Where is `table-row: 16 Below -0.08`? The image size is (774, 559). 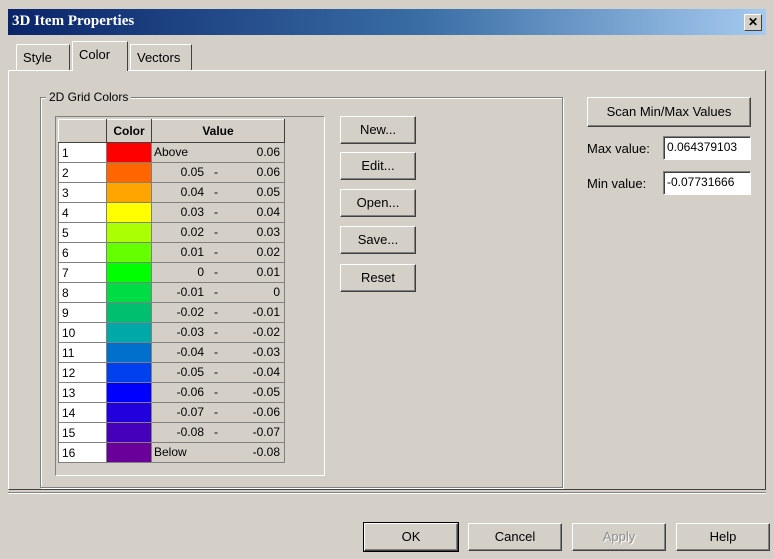
table-row: 16 Below -0.08 is located at coordinates (171, 452).